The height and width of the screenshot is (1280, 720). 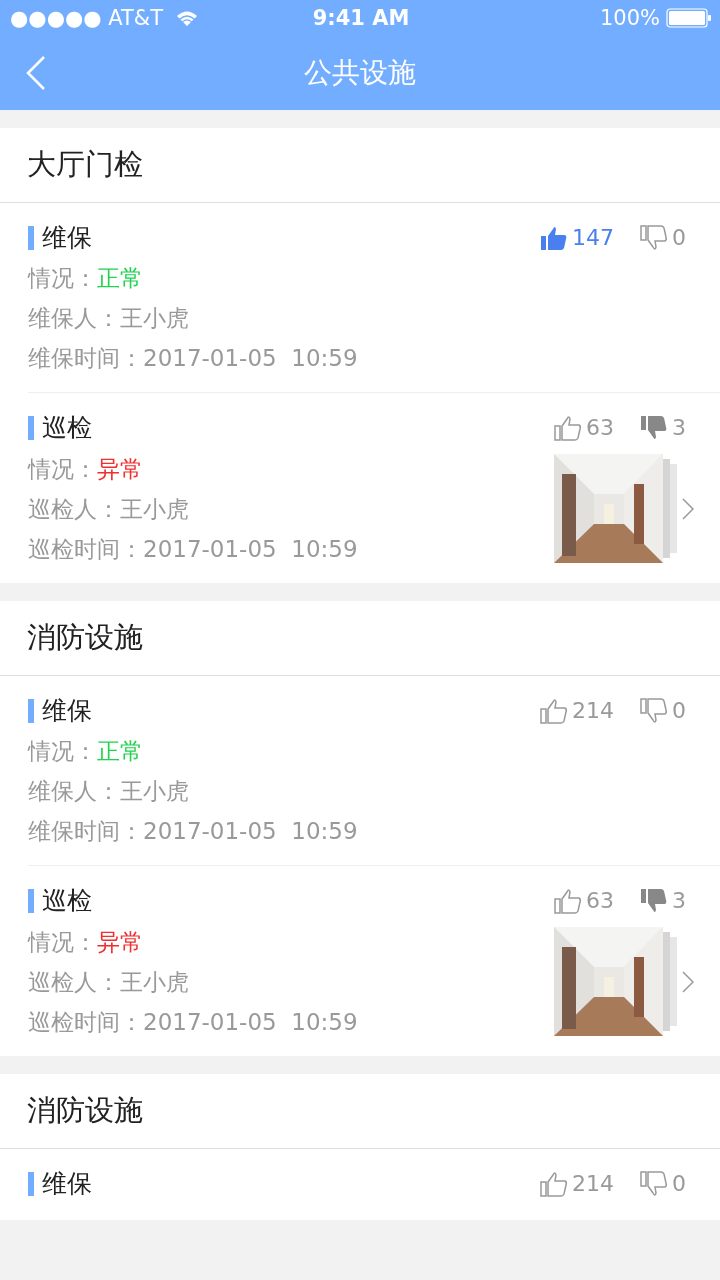 I want to click on back-icon, so click(x=36, y=73).